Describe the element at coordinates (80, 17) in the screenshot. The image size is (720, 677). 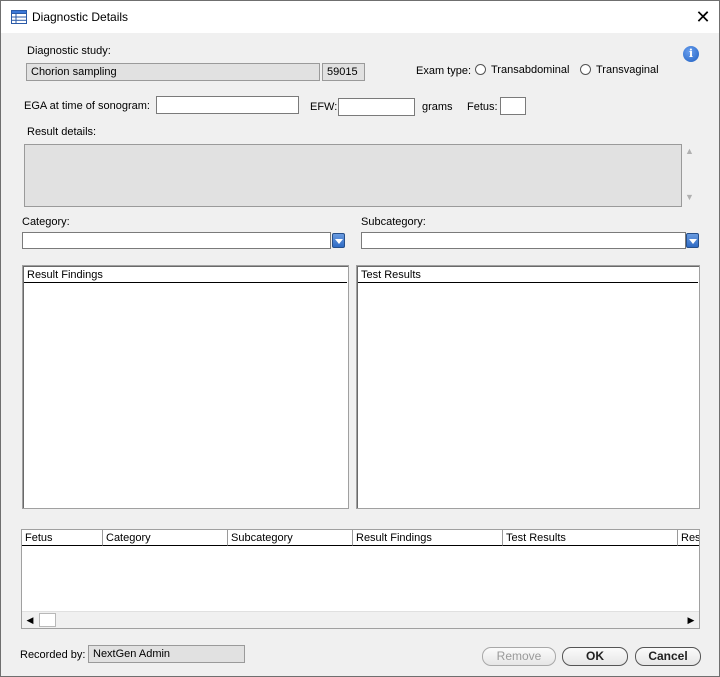
I see `window-title: Diagnostic Details` at that location.